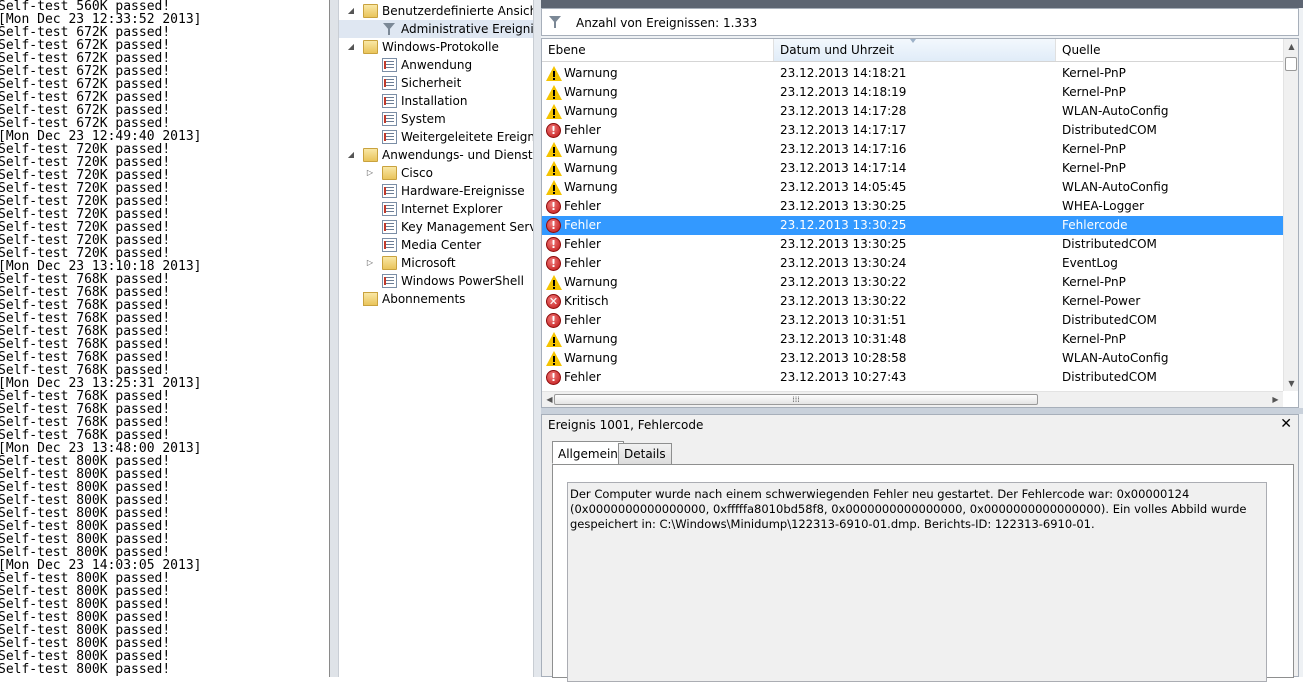  Describe the element at coordinates (843, 263) in the screenshot. I see `datetime-cell: 23.12.2013 13:30:24` at that location.